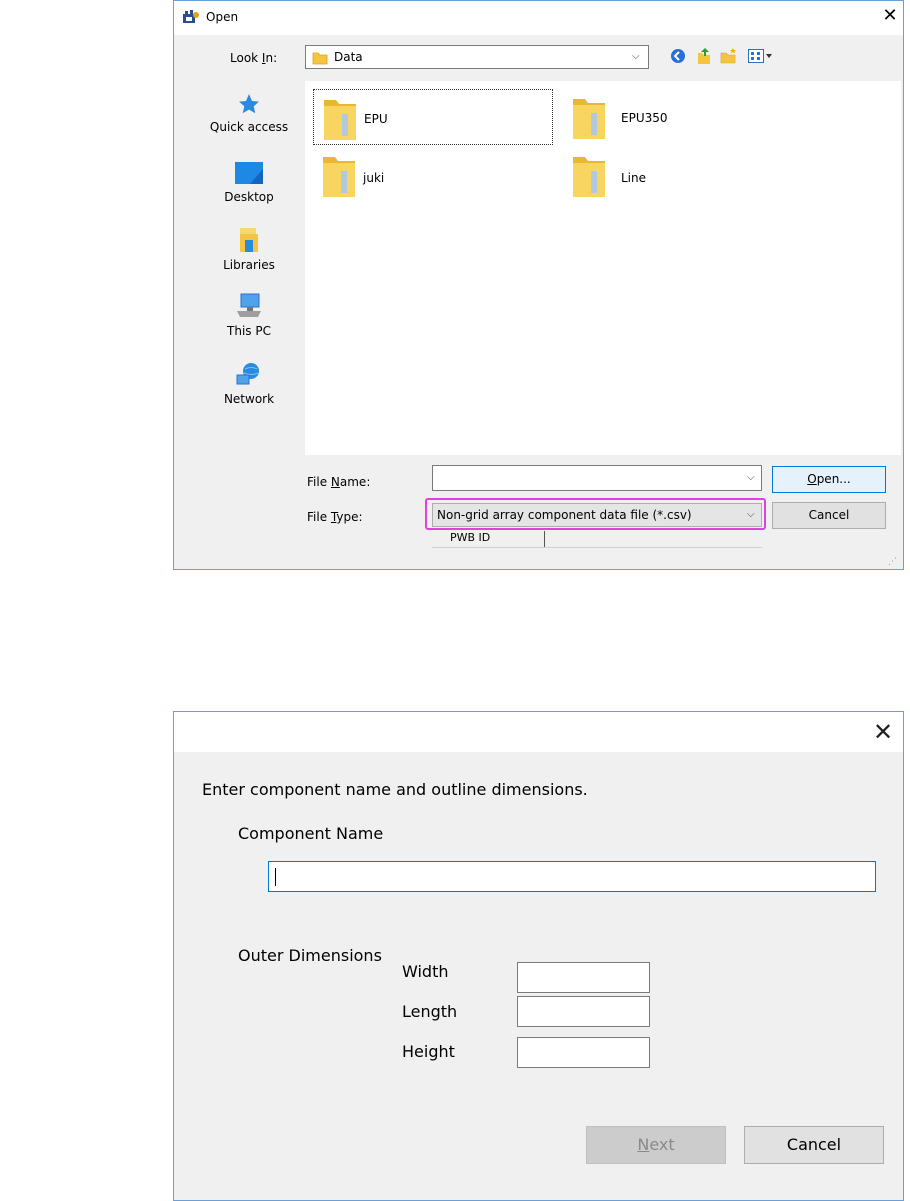 This screenshot has height=1201, width=910. I want to click on place-quick-access: Quick access, so click(249, 113).